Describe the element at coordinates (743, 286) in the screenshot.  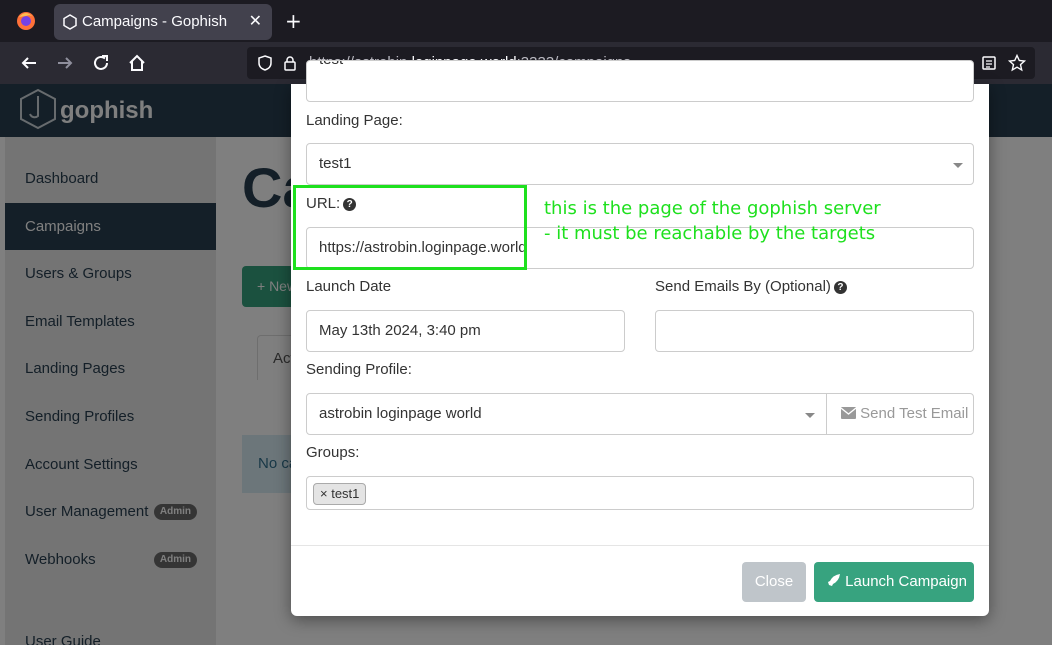
I see `send-by-label-text: Send Emails By (Optional)` at that location.